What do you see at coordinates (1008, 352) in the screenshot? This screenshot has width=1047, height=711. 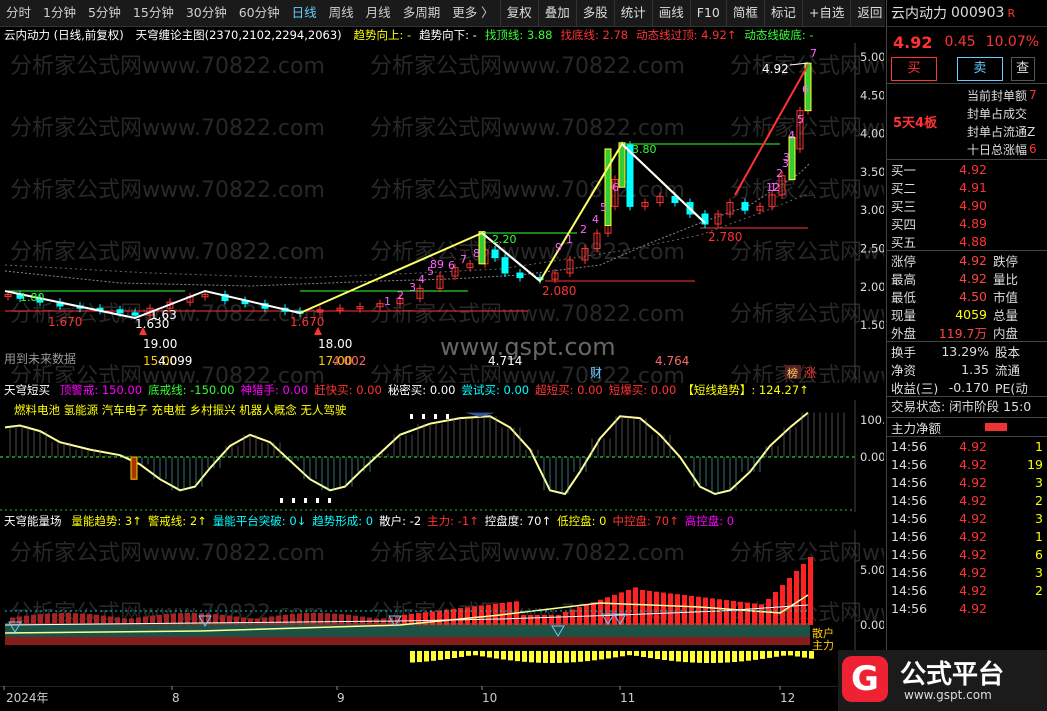 I see `stat-label-2: 股本` at bounding box center [1008, 352].